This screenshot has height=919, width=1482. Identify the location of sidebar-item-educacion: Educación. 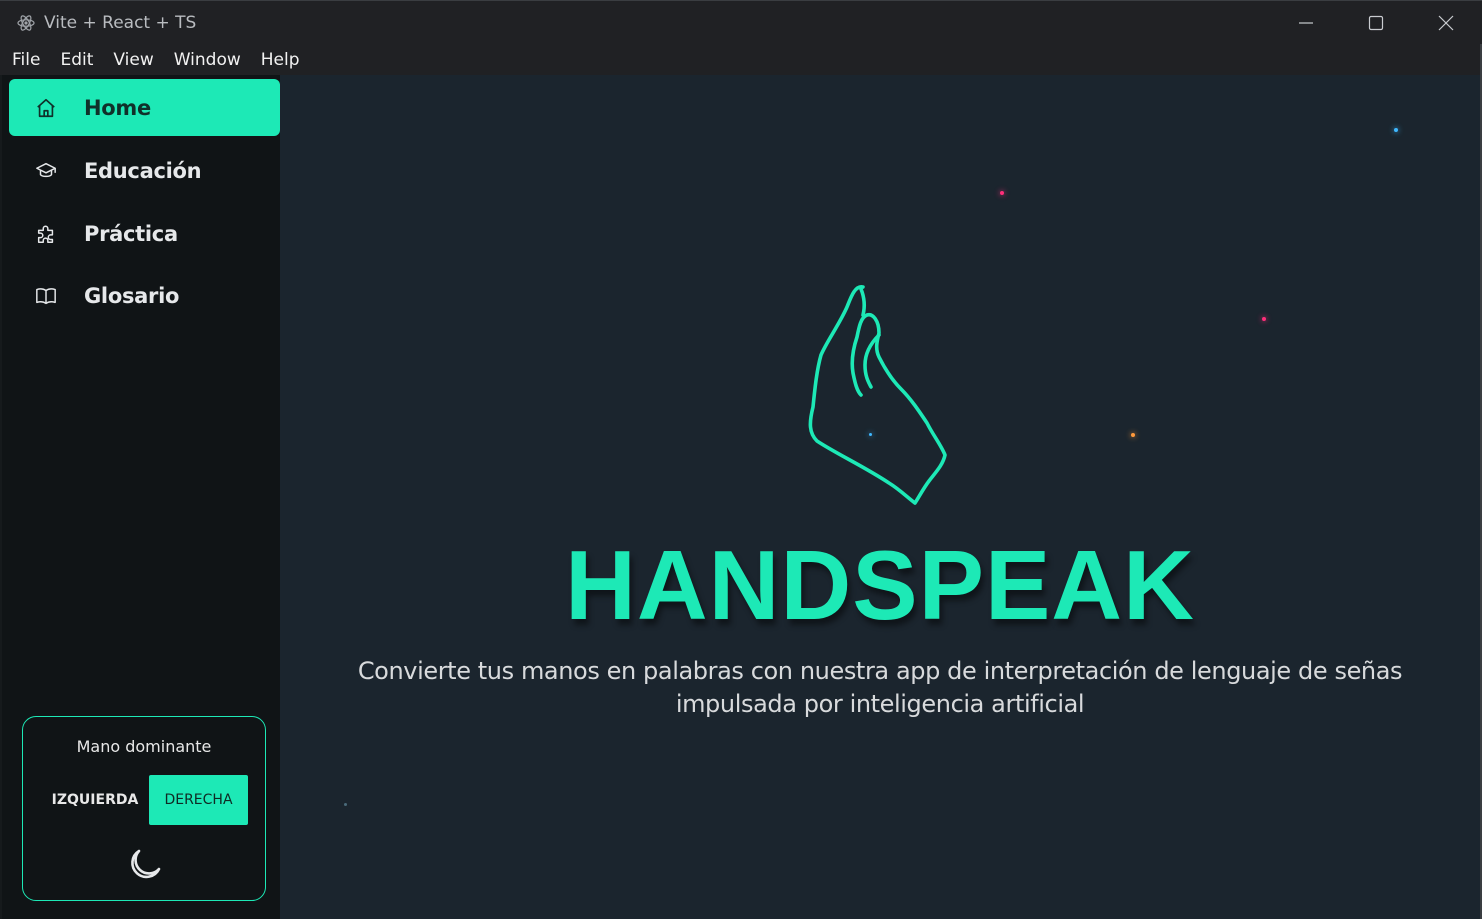
(144, 170).